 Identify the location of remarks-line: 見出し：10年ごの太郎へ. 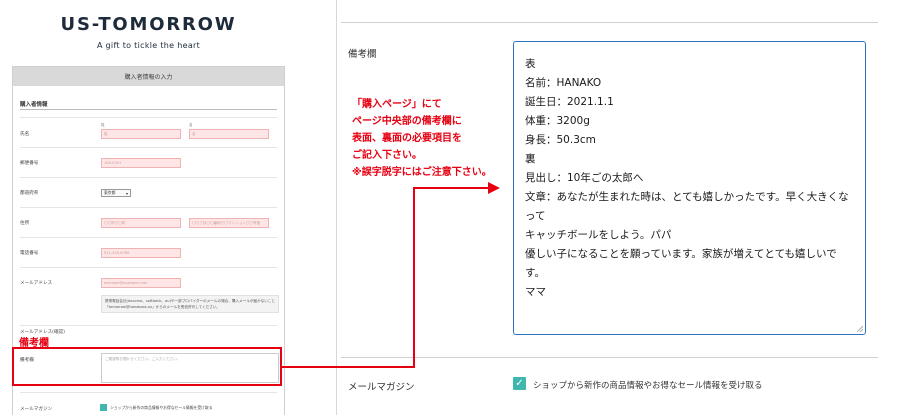
(584, 178).